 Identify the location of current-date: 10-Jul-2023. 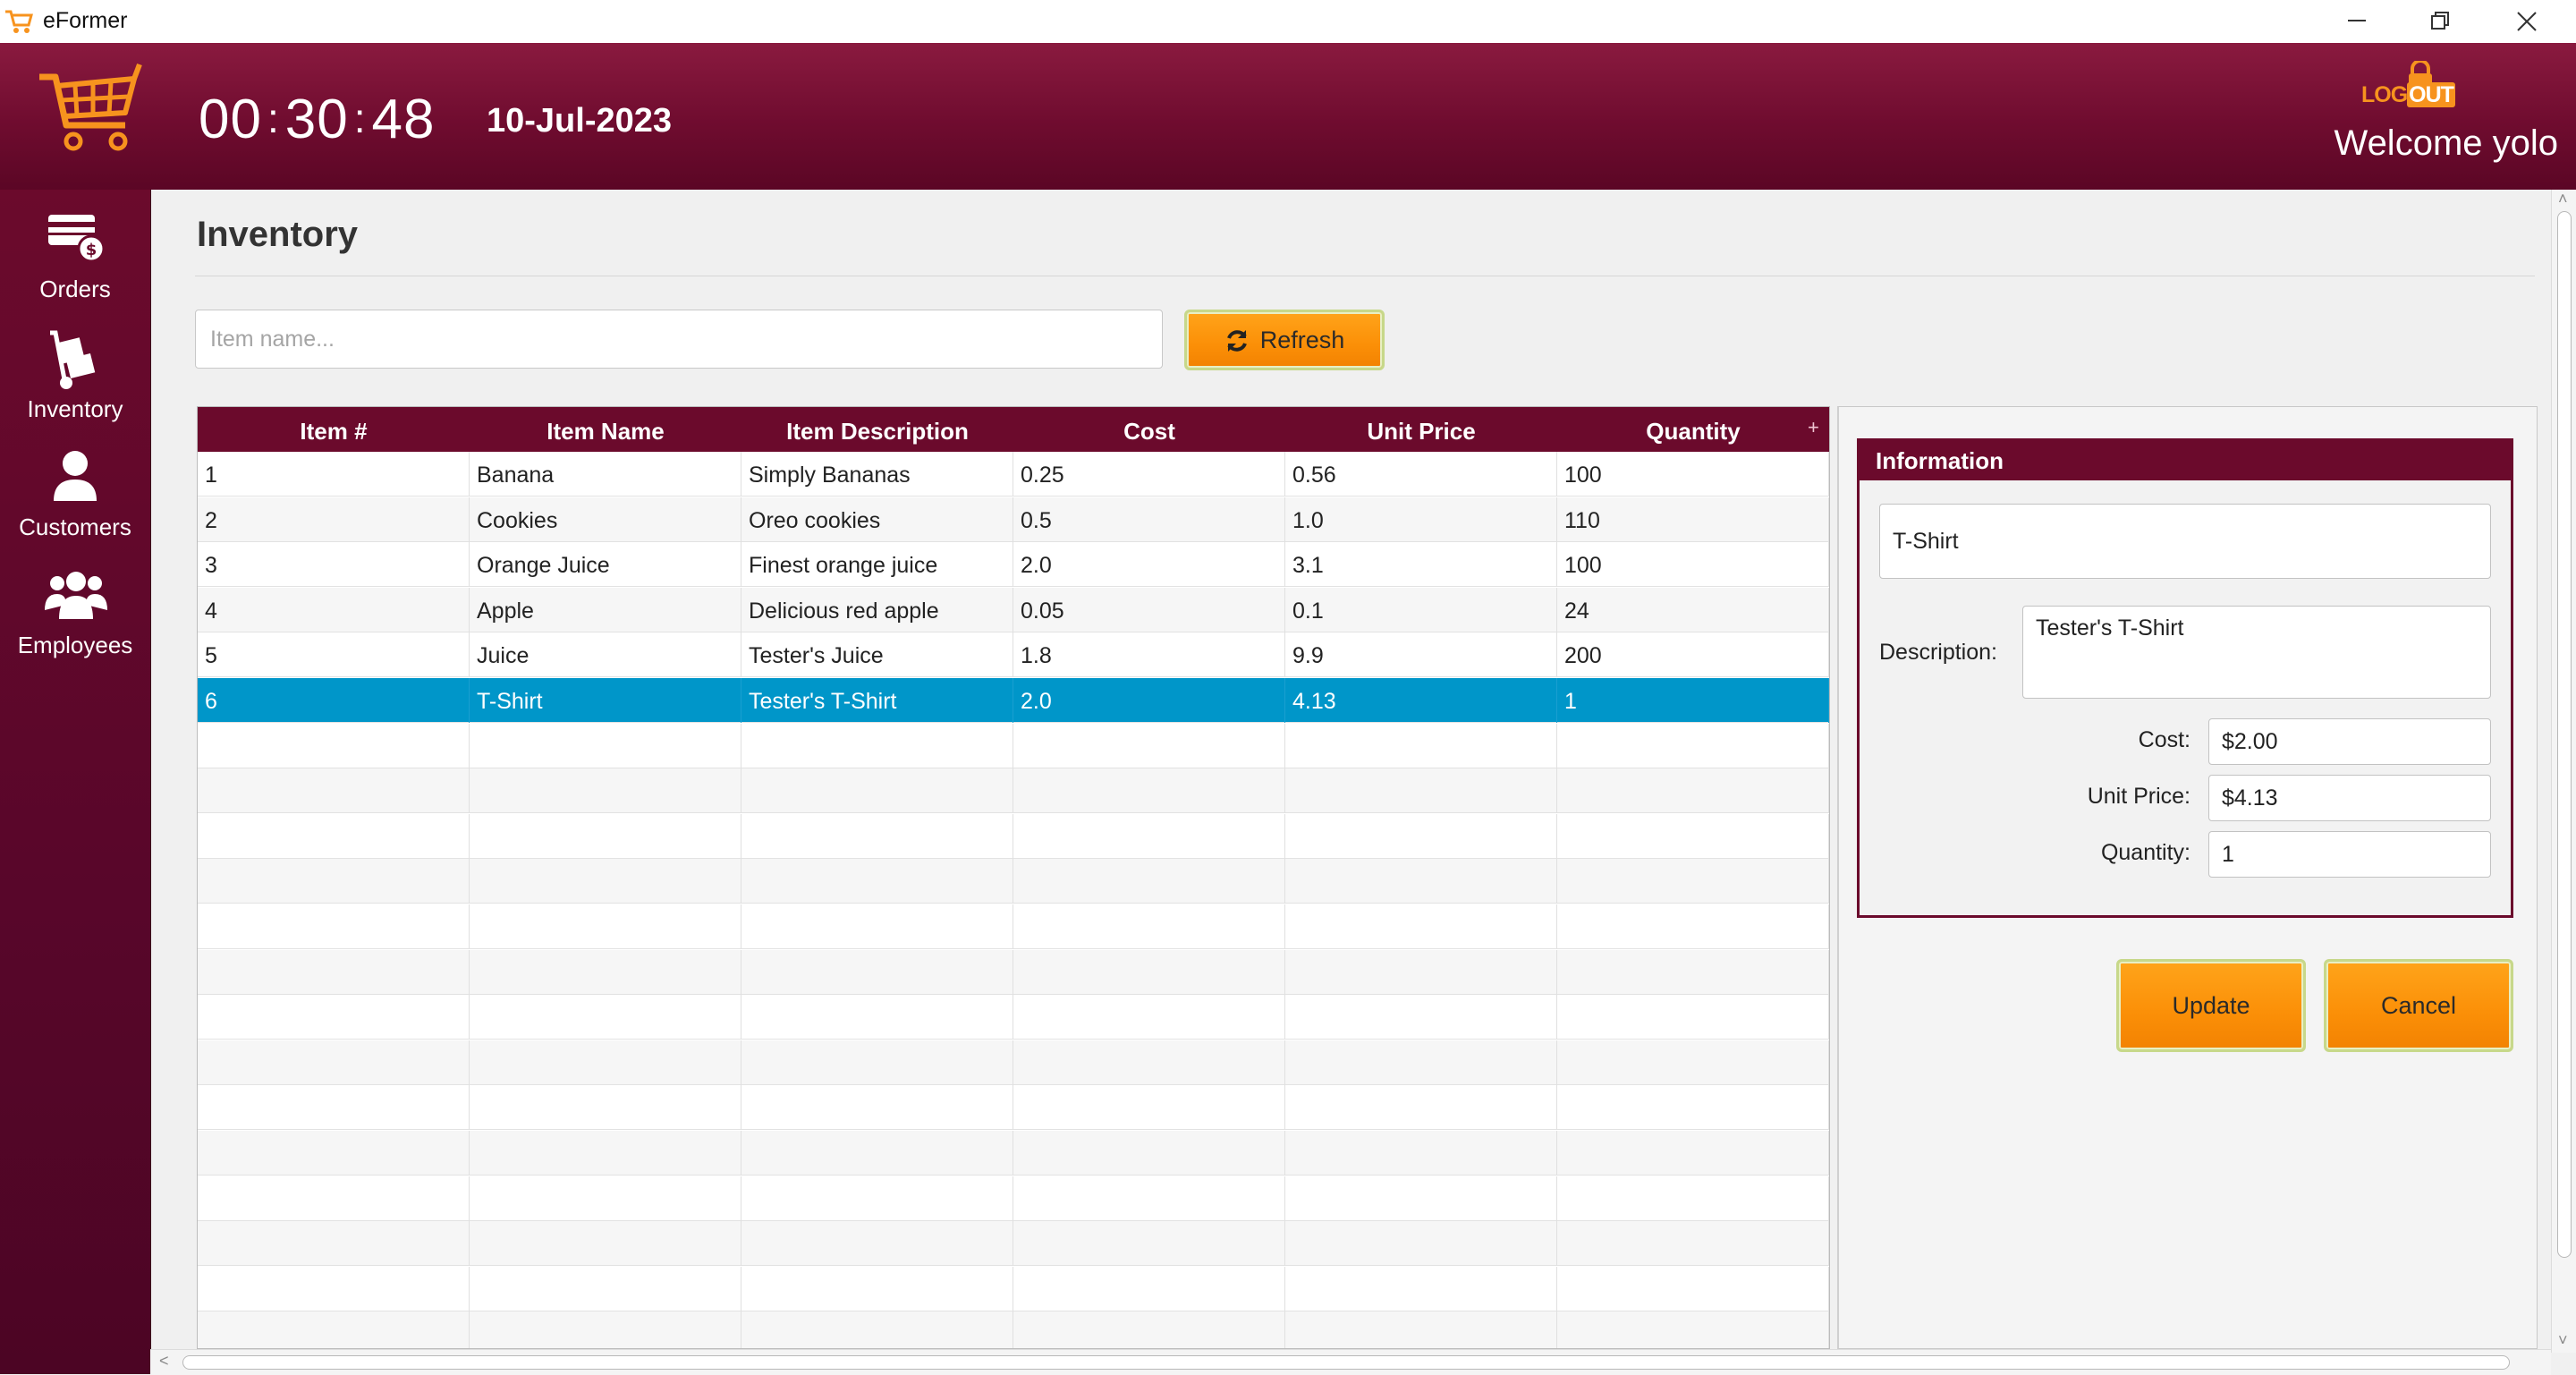
(580, 121).